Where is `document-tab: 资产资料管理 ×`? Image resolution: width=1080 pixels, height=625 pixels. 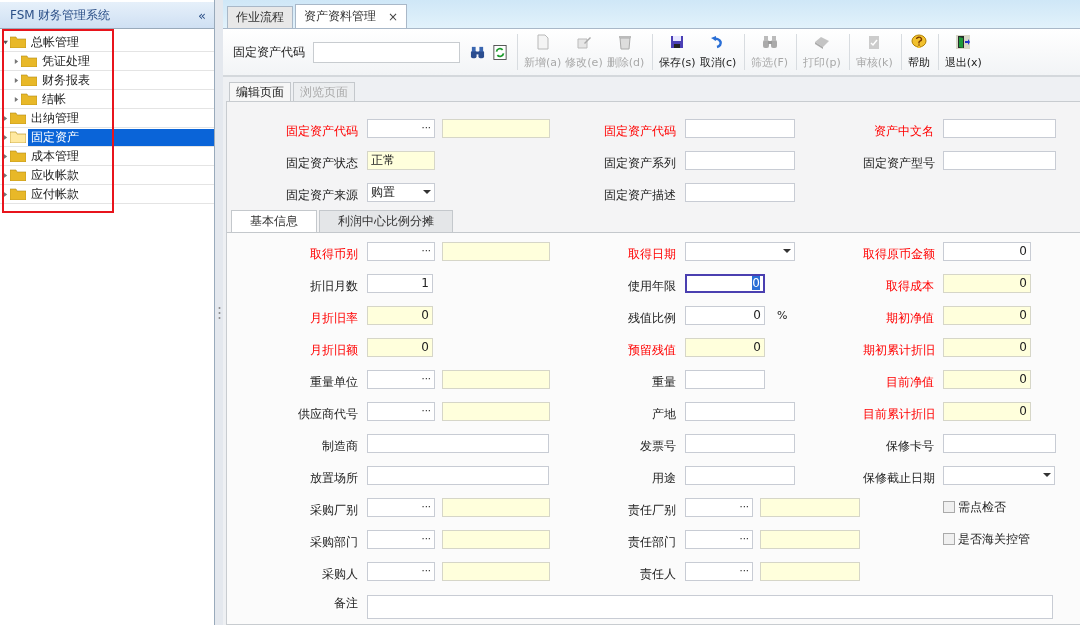 document-tab: 资产资料管理 × is located at coordinates (351, 16).